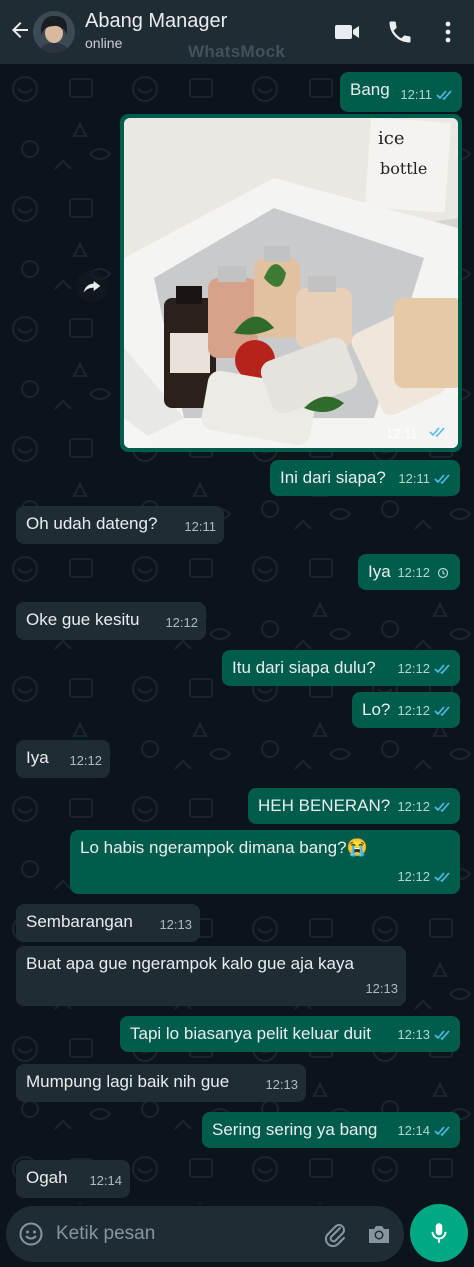 This screenshot has width=474, height=1267. Describe the element at coordinates (391, 138) in the screenshot. I see `sign-line-1: ice` at that location.